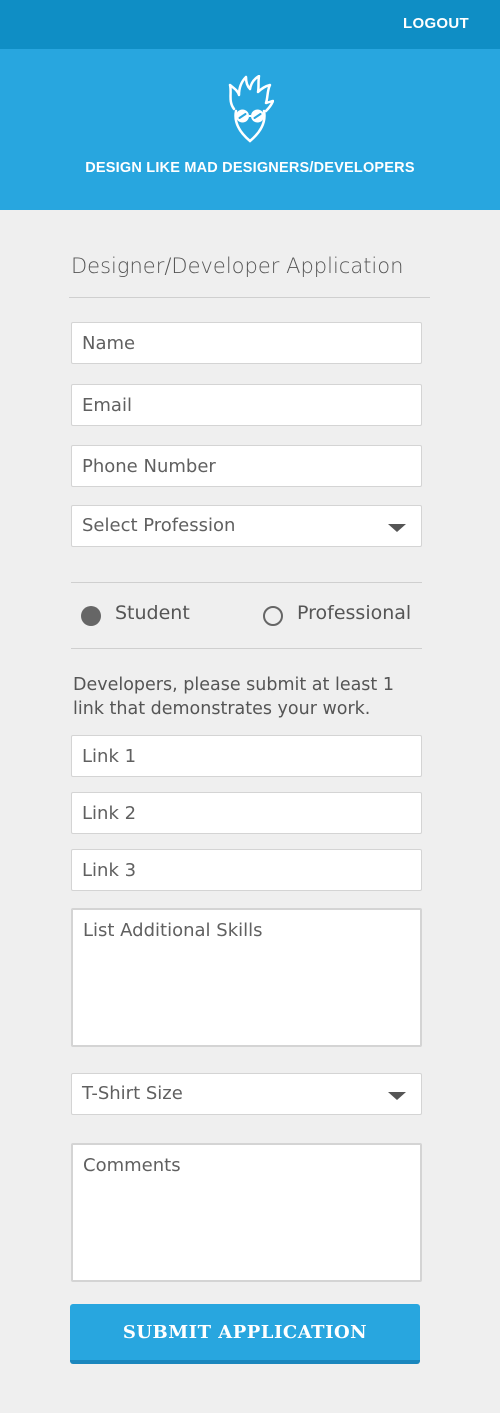 This screenshot has width=500, height=1413. I want to click on phone-input, so click(246, 466).